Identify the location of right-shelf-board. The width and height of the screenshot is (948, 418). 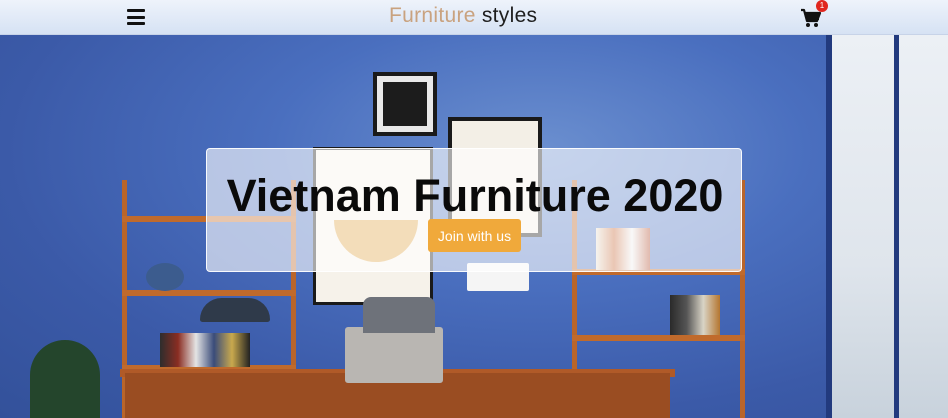
(658, 338).